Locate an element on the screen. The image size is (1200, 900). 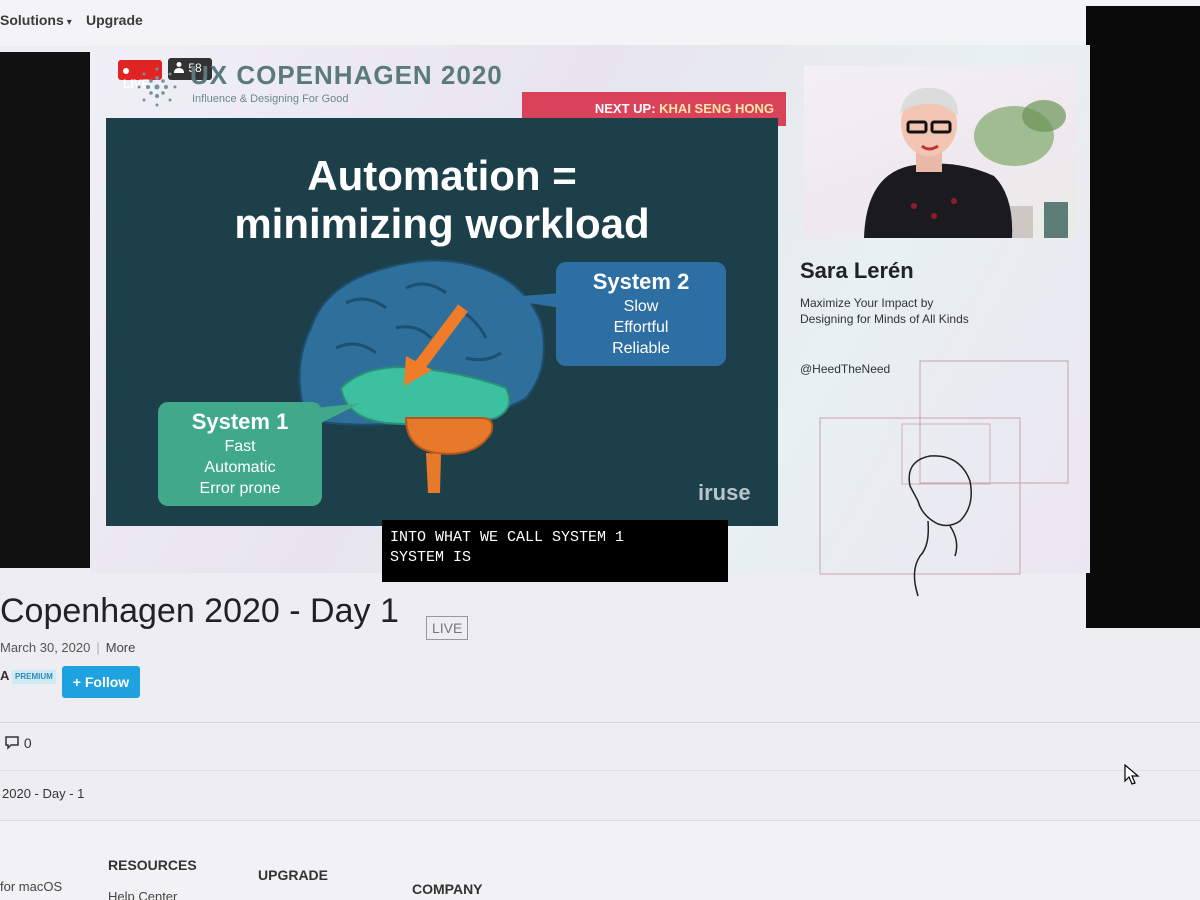
solutions-menu: Solutions ▾ is located at coordinates (36, 20).